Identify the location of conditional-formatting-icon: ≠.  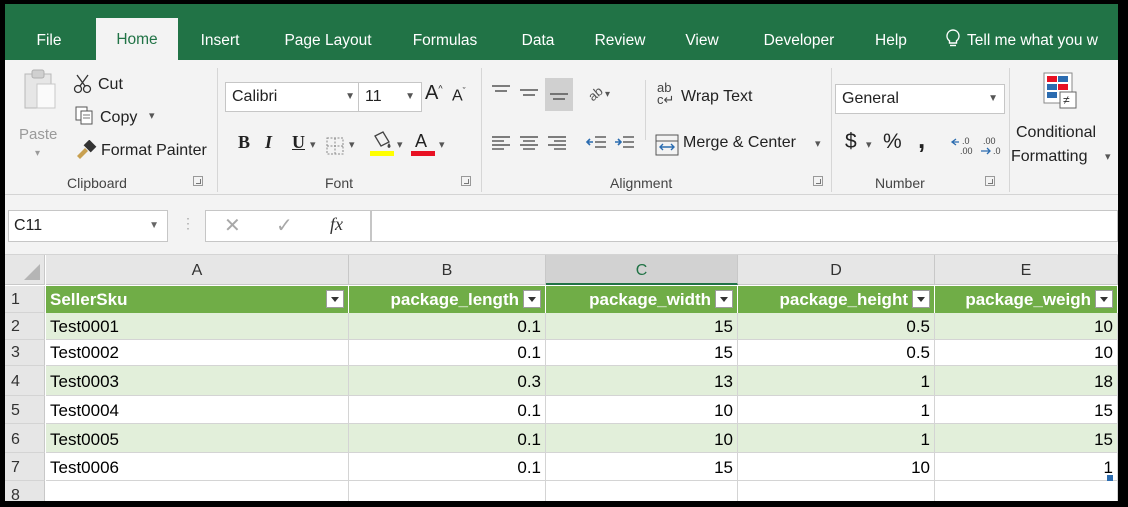
(1060, 93).